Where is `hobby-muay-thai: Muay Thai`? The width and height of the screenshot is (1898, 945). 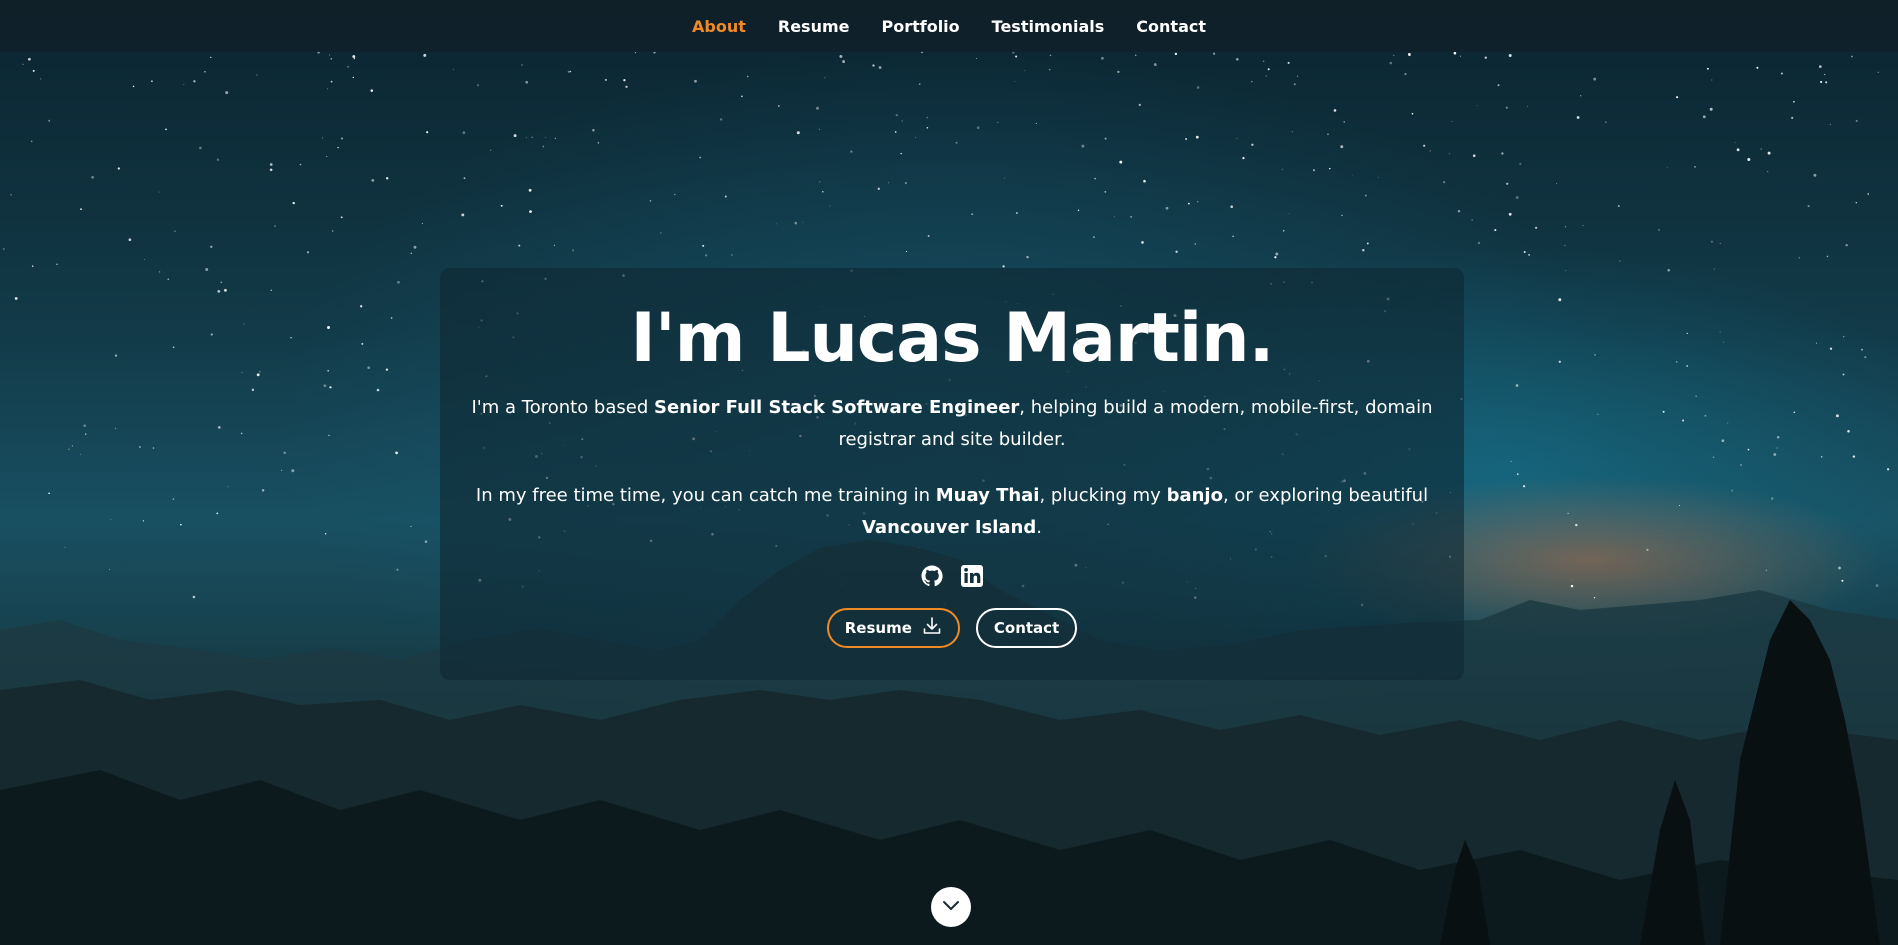
hobby-muay-thai: Muay Thai is located at coordinates (987, 495).